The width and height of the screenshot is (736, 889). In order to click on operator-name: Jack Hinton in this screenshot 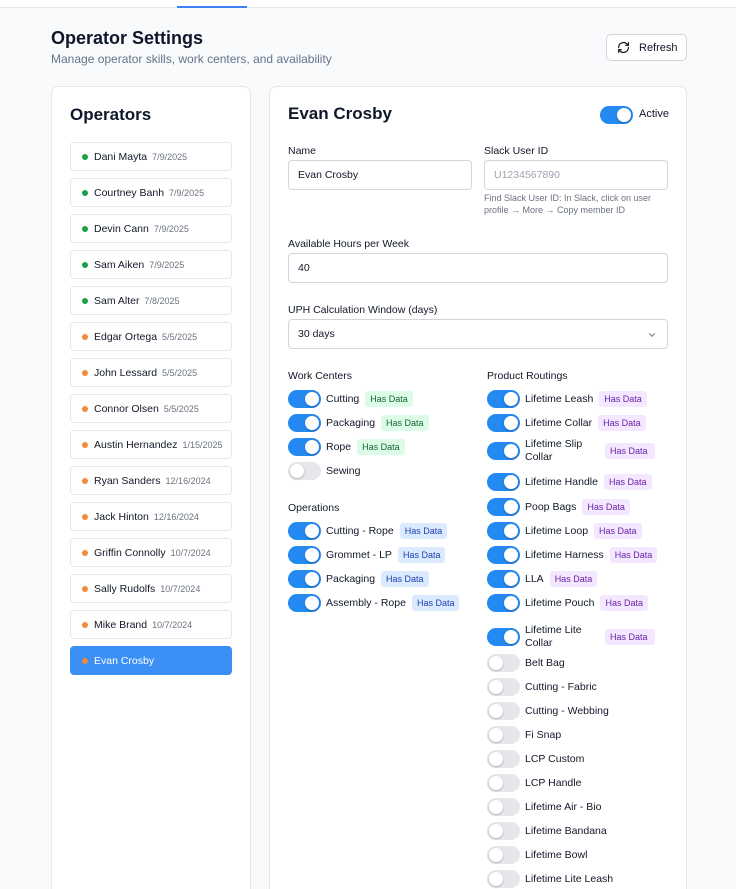, I will do `click(121, 516)`.